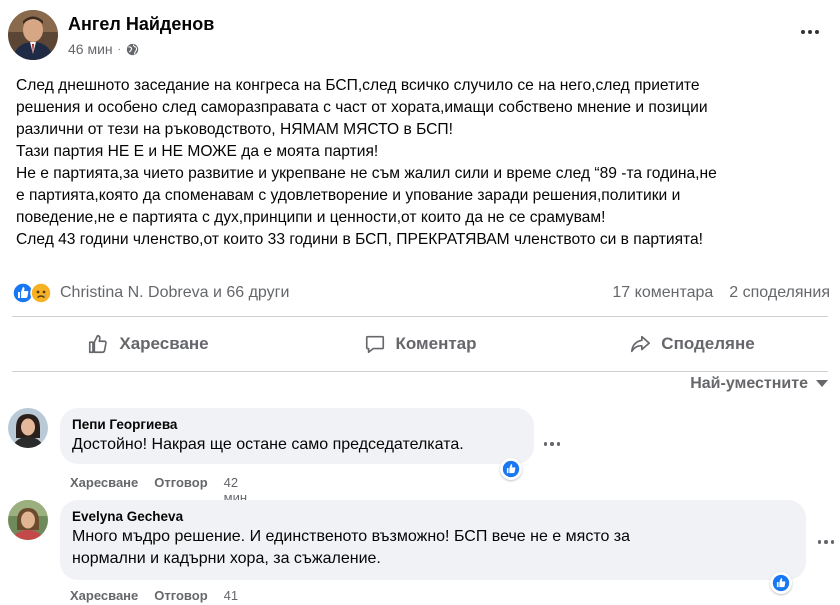 The image size is (840, 605). Describe the element at coordinates (721, 293) in the screenshot. I see `engagement-counts: 17 коментара 2 споделяния` at that location.